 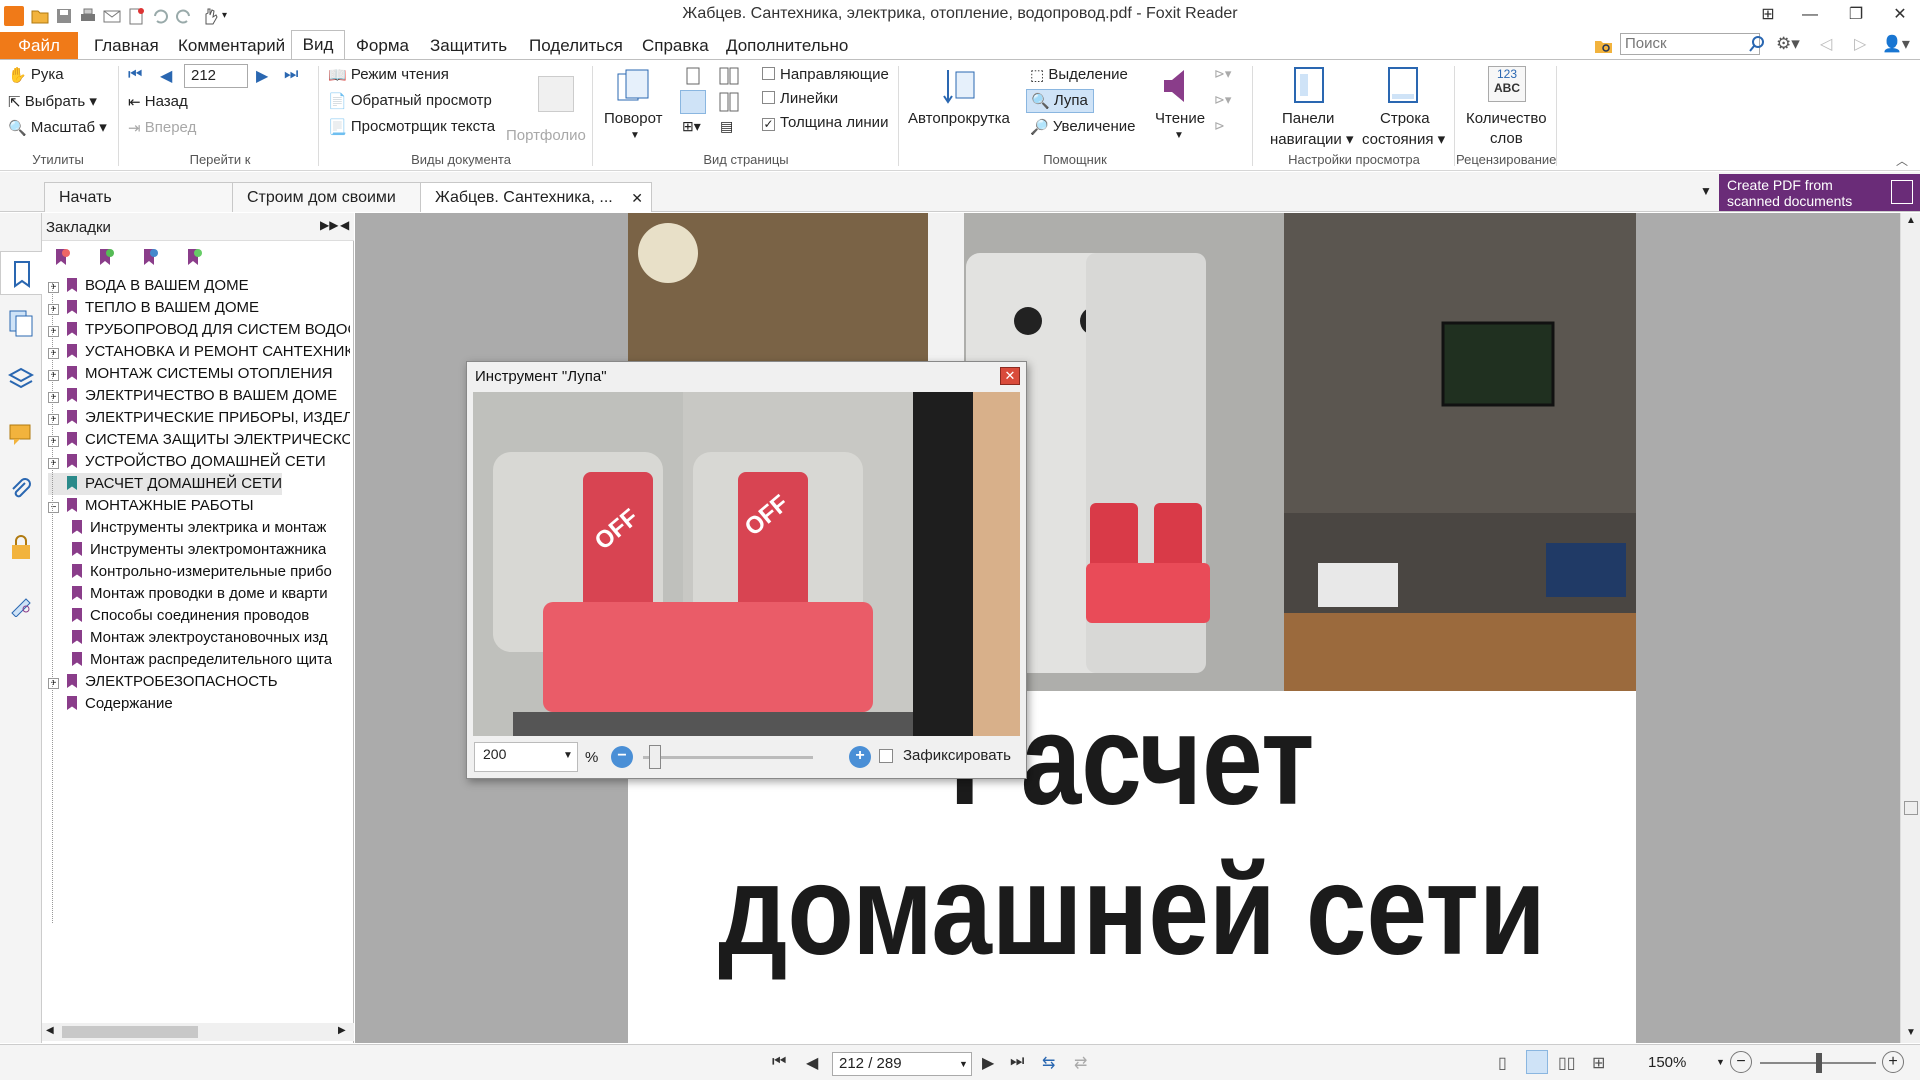 What do you see at coordinates (53, 507) in the screenshot?
I see `tree-expander-icon: −` at bounding box center [53, 507].